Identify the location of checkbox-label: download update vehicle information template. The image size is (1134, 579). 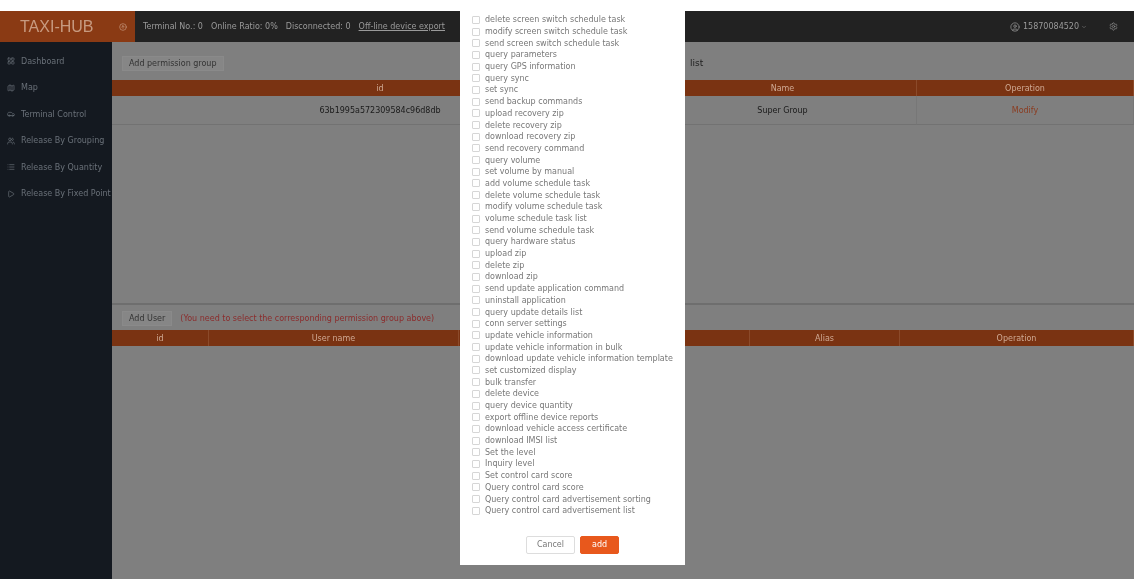
(579, 359).